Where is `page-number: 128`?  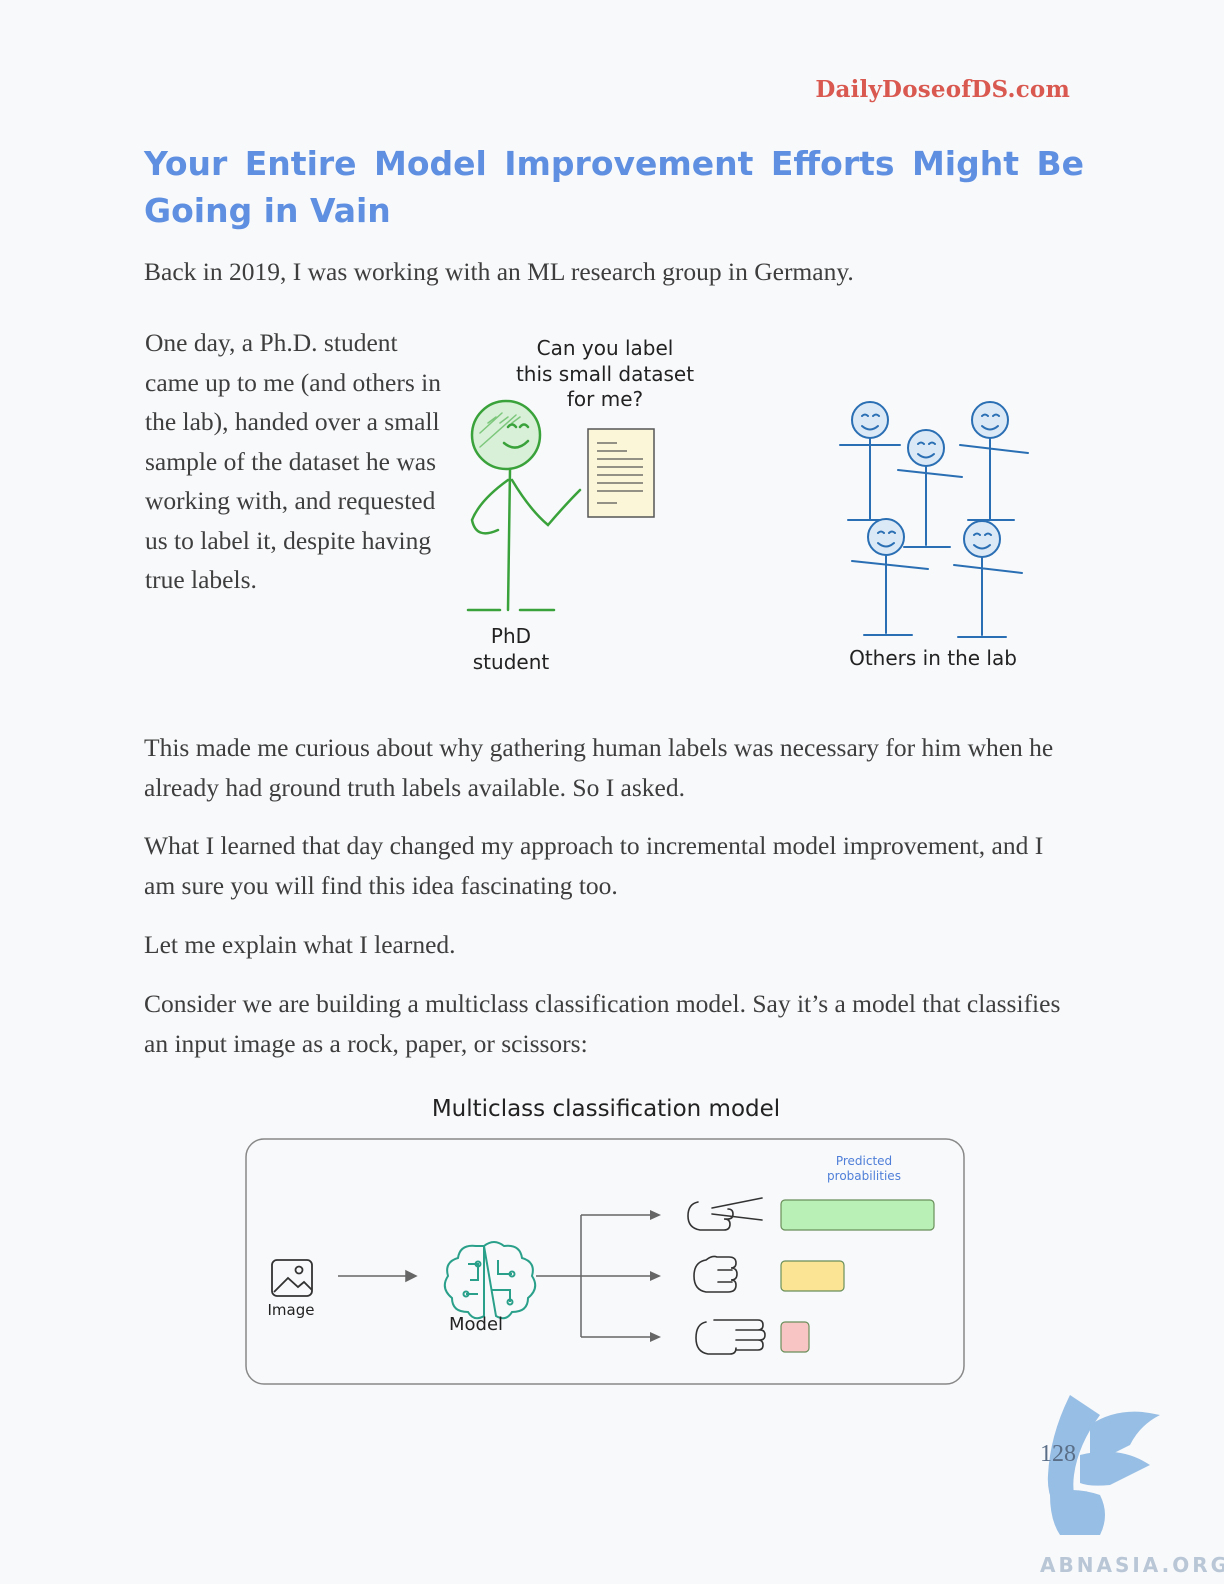
page-number: 128 is located at coordinates (1058, 1454).